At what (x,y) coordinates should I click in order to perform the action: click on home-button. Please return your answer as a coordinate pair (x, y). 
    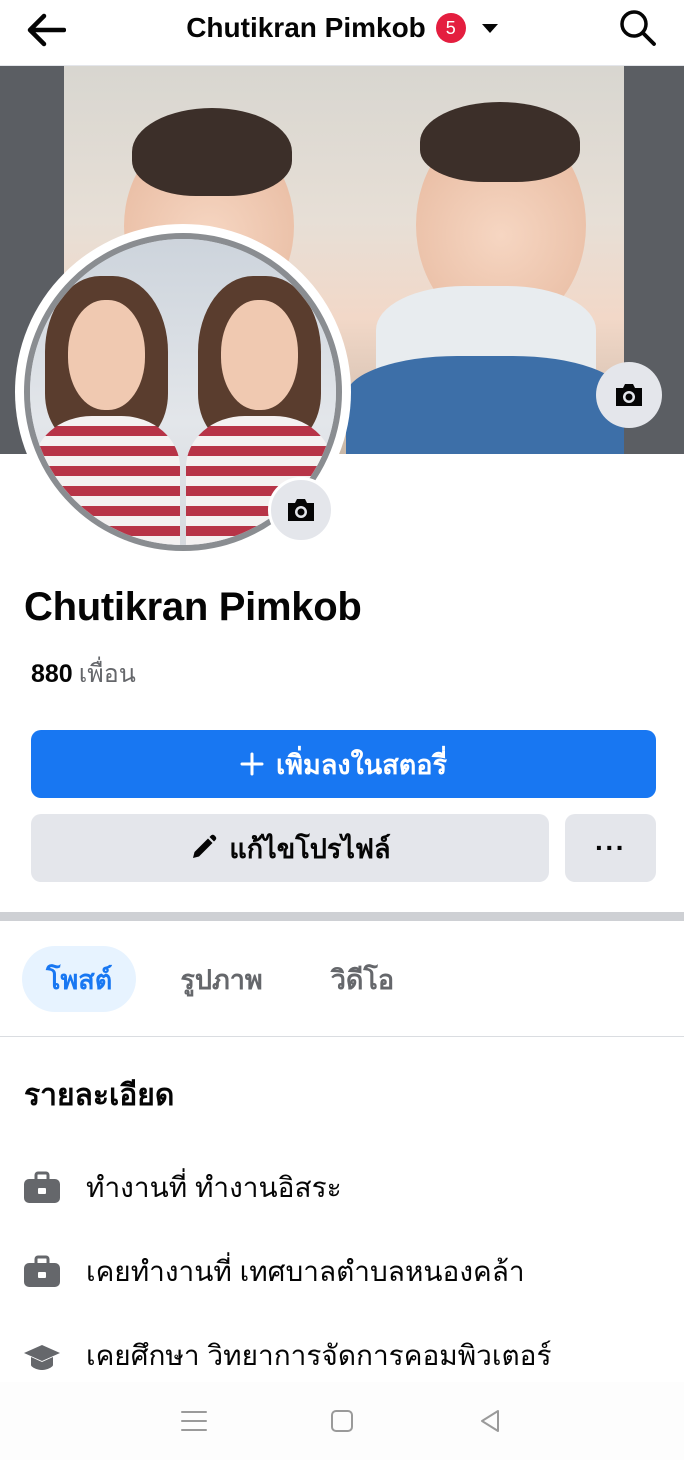
    Looking at the image, I should click on (342, 1421).